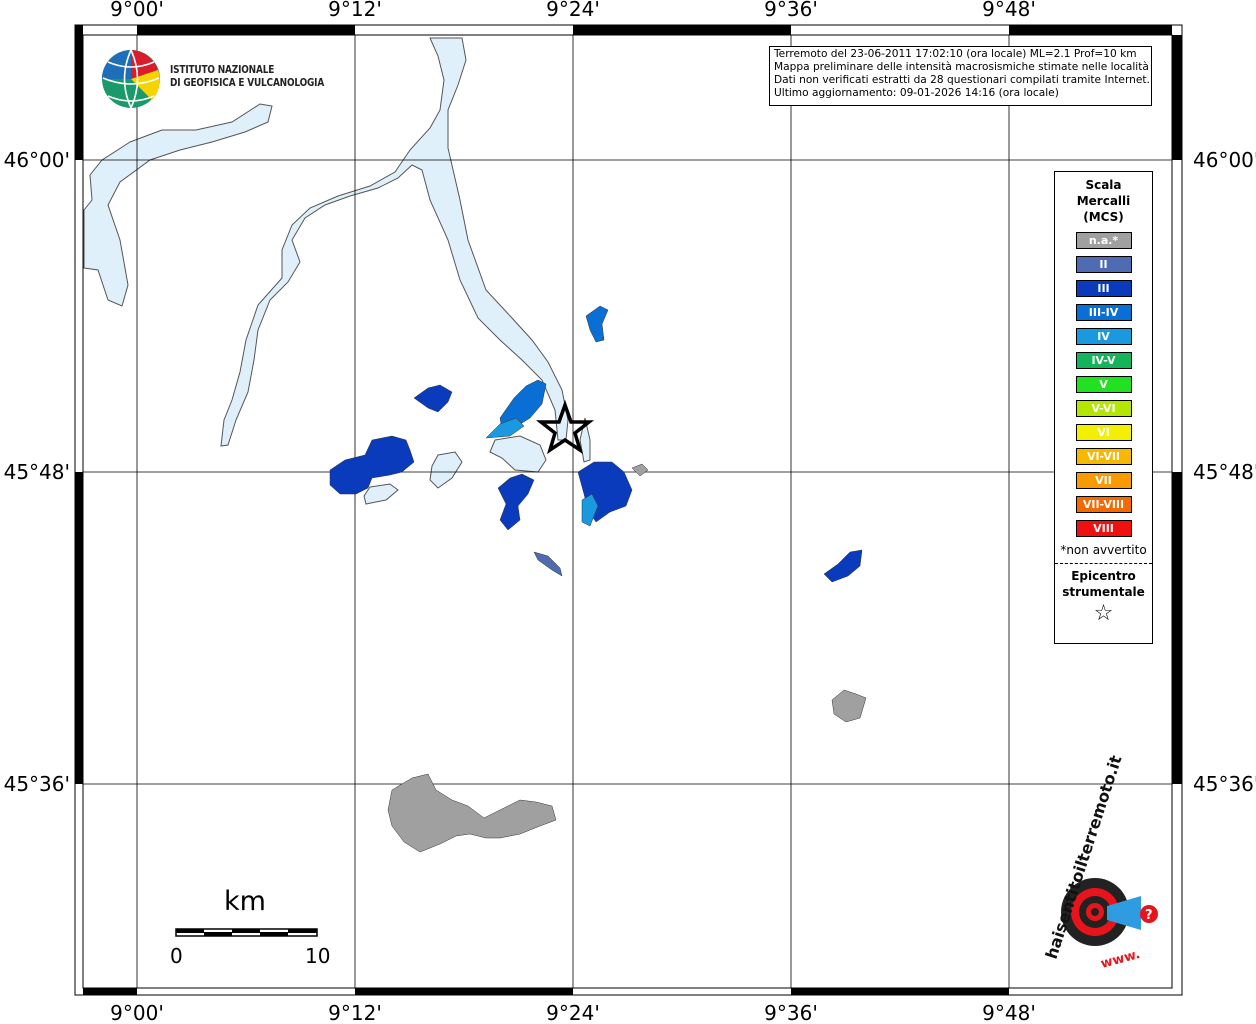  Describe the element at coordinates (1103, 480) in the screenshot. I see `legend-item: VII` at that location.